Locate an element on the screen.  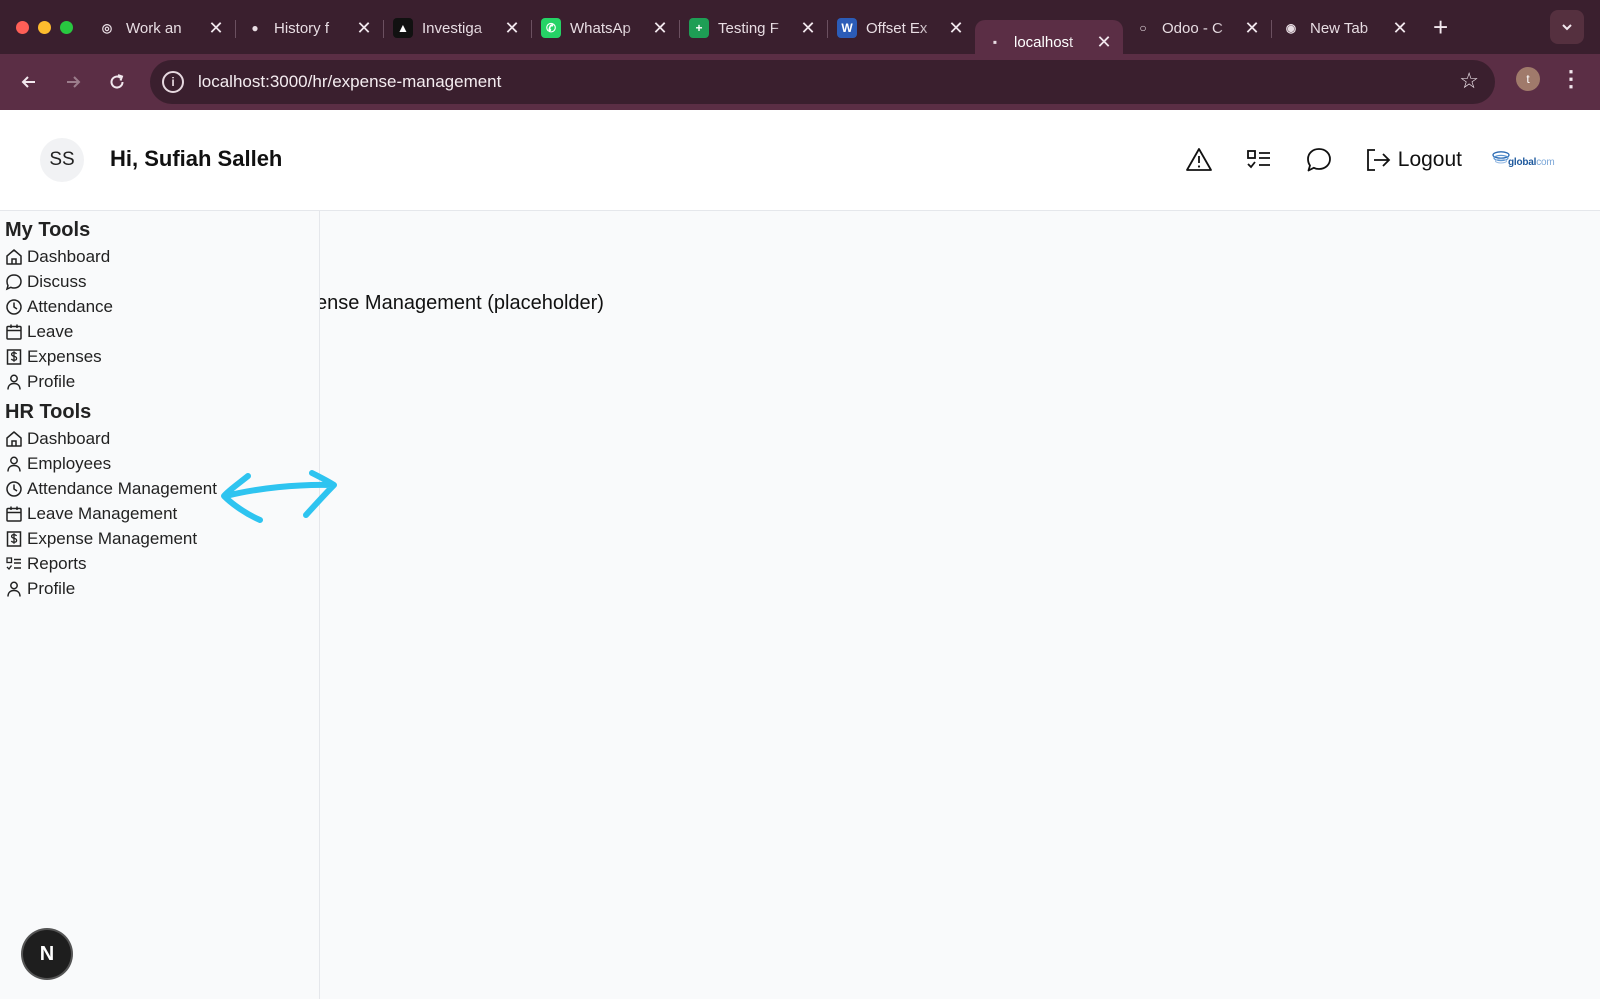
address-bar: i localhost:3000/hr/expense-management ☆ is located at coordinates (822, 82).